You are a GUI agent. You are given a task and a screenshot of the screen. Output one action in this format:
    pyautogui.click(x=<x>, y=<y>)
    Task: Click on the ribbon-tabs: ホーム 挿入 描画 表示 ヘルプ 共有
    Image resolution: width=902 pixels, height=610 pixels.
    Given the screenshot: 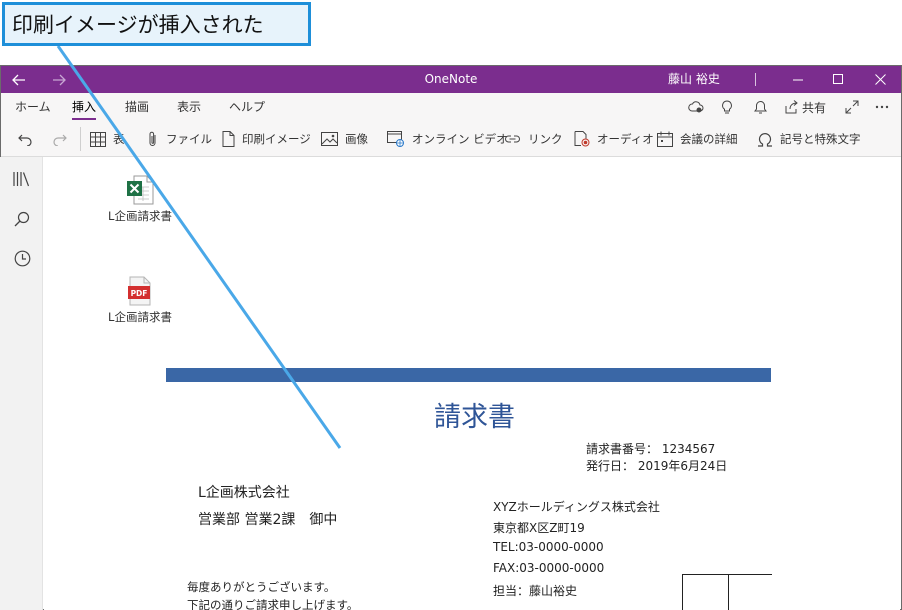 What is the action you would take?
    pyautogui.click(x=451, y=107)
    